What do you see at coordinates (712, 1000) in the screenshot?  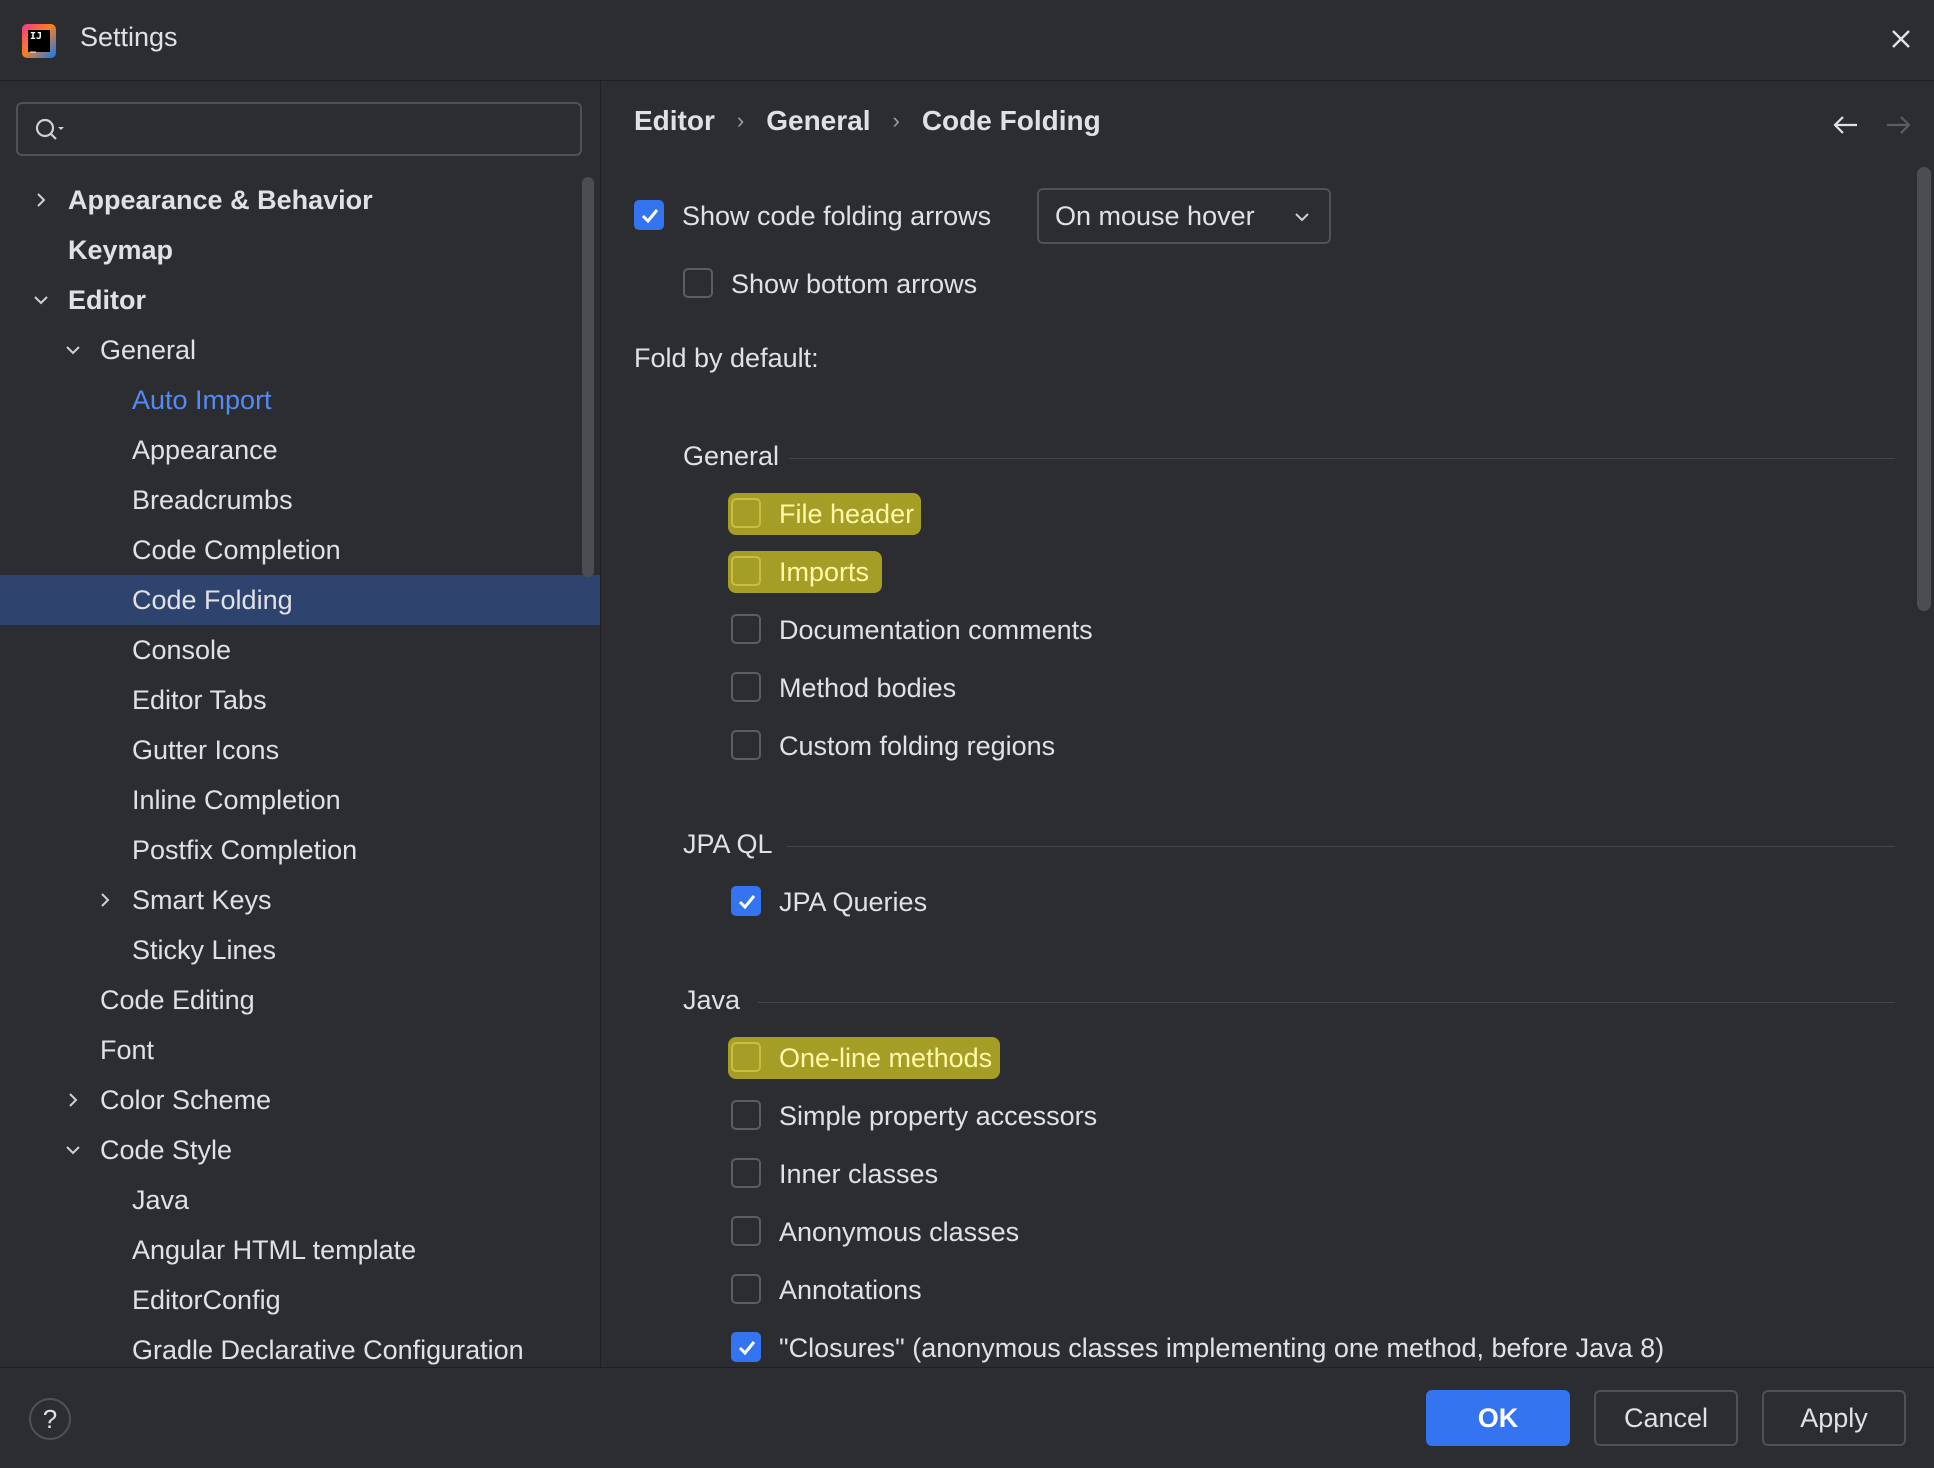 I see `group-title-java: Java` at bounding box center [712, 1000].